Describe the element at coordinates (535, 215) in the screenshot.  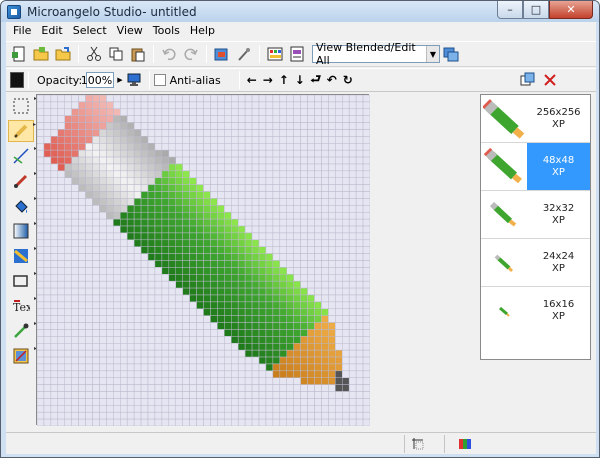
I see `format-item-32: 32x32 XP` at that location.